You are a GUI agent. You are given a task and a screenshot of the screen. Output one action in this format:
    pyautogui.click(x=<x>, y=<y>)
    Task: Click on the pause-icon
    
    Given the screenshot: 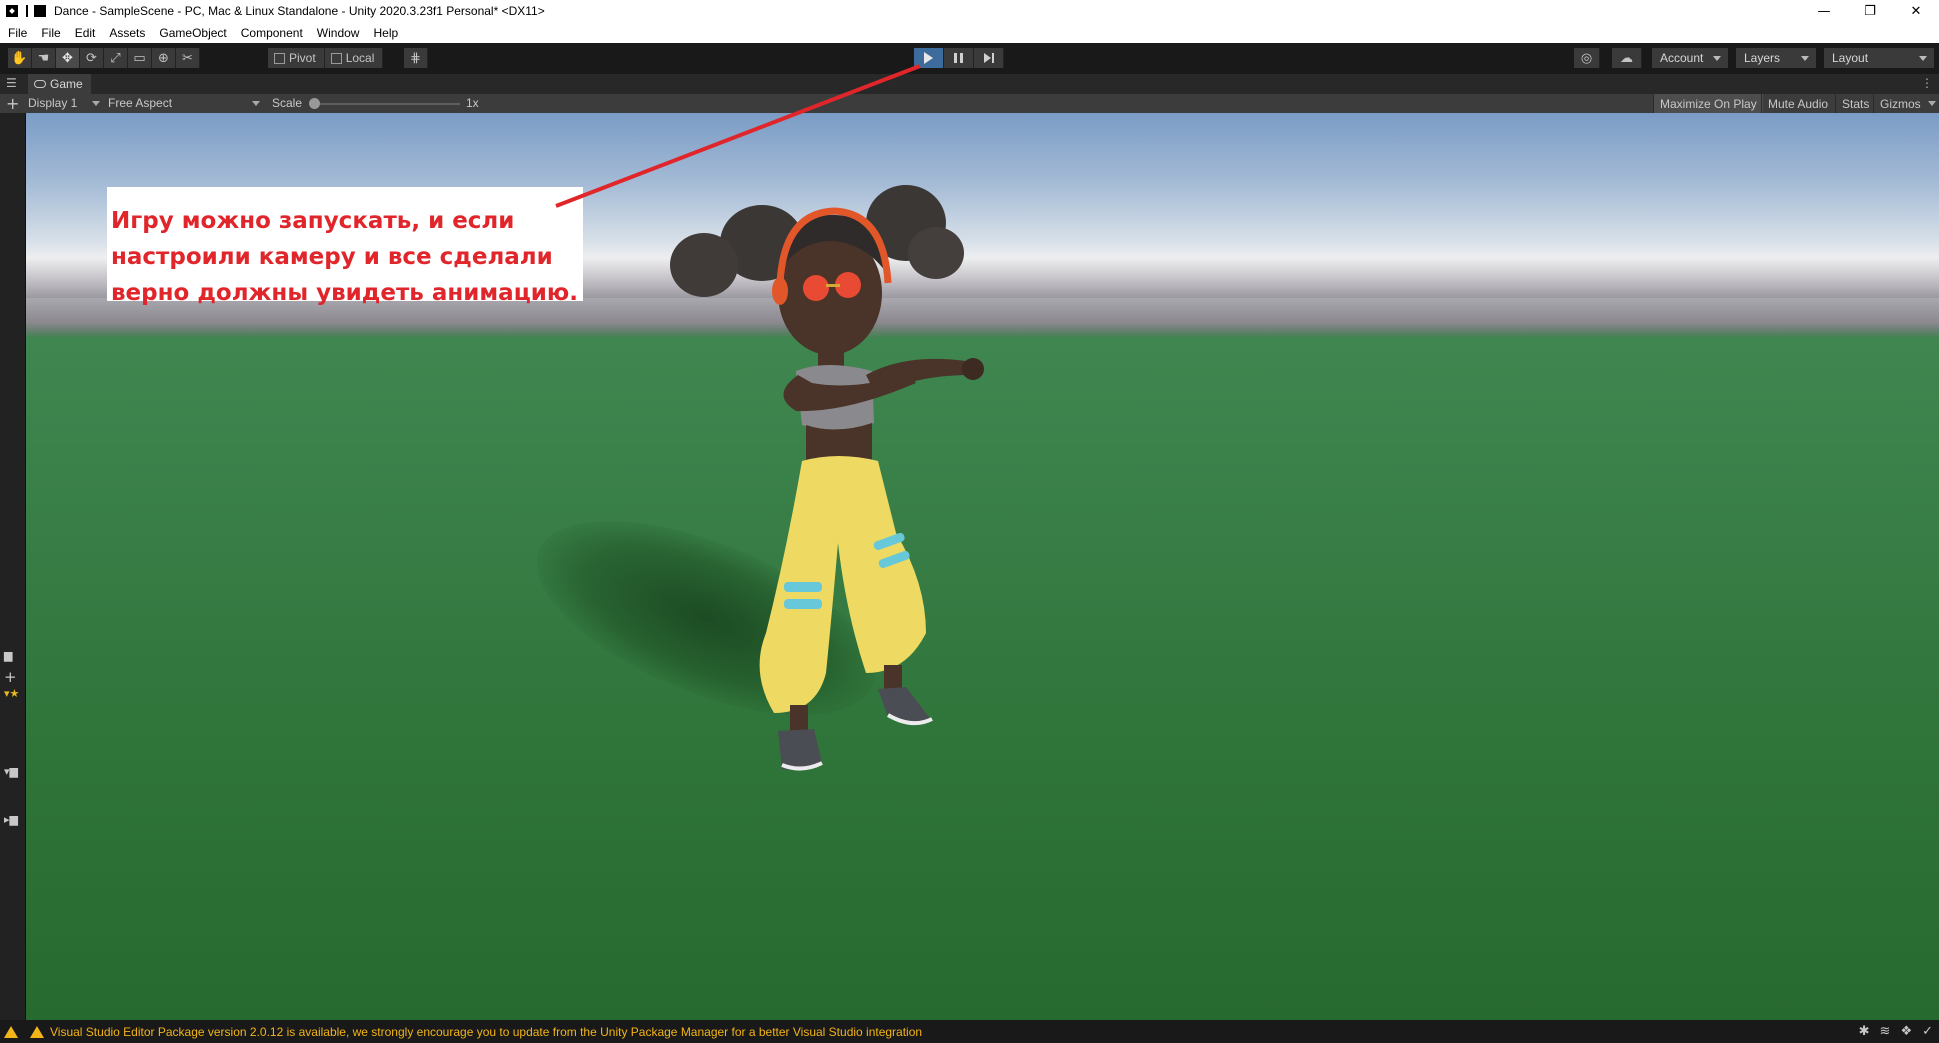 What is the action you would take?
    pyautogui.click(x=958, y=58)
    